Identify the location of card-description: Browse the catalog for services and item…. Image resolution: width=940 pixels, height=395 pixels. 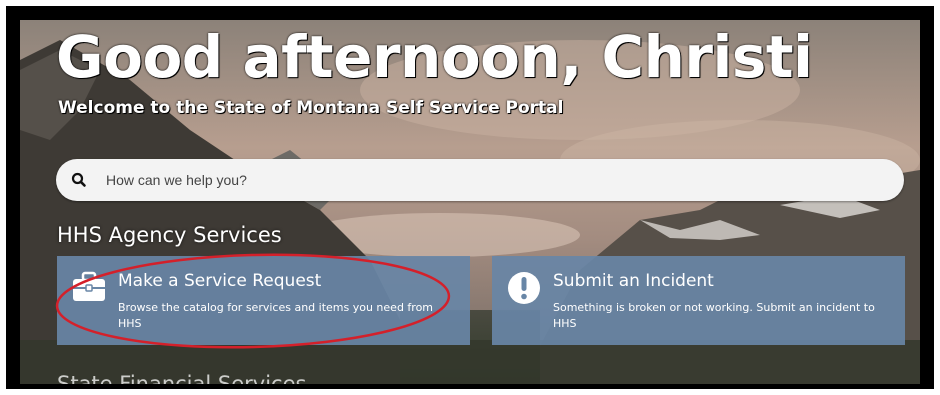
(276, 315).